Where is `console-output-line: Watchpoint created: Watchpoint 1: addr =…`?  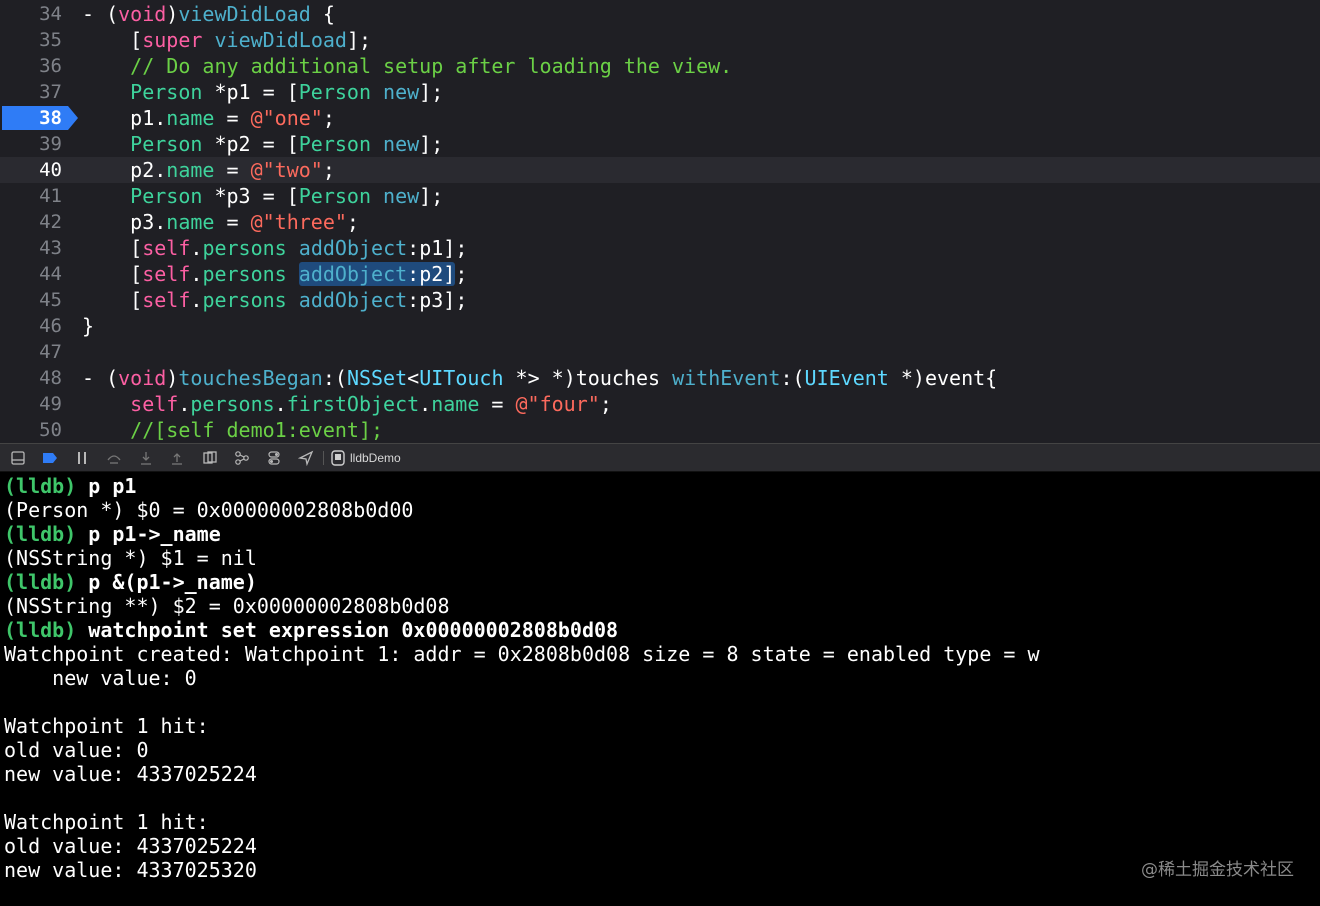 console-output-line: Watchpoint created: Watchpoint 1: addr =… is located at coordinates (522, 654).